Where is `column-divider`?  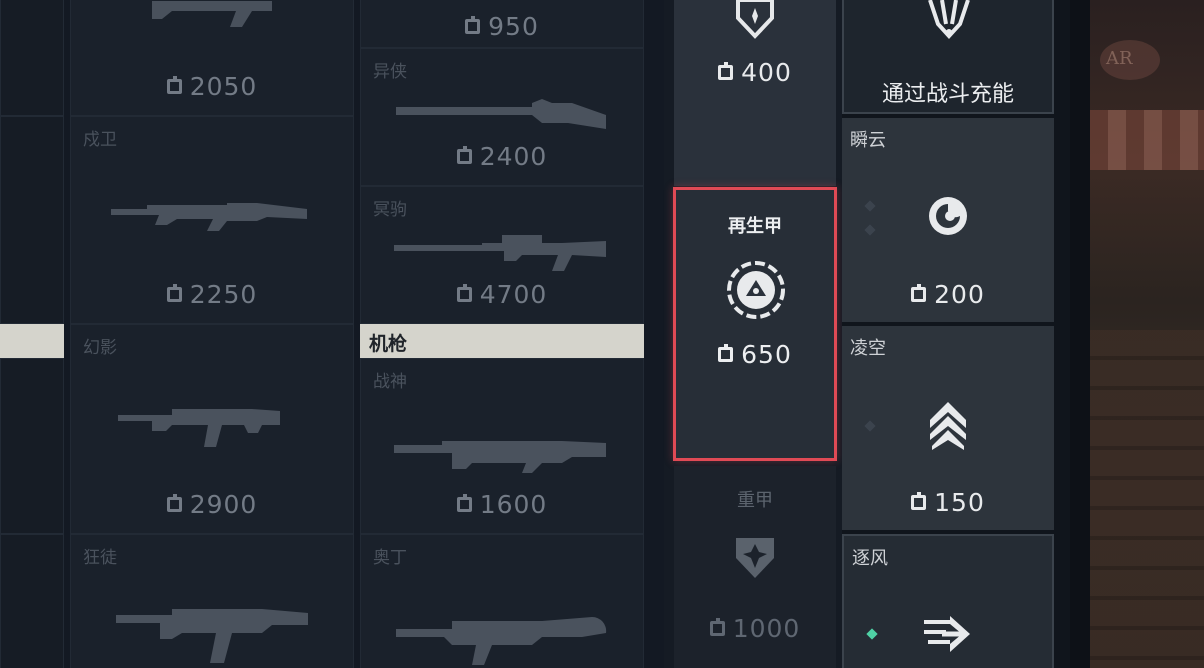
column-divider is located at coordinates (1080, 334).